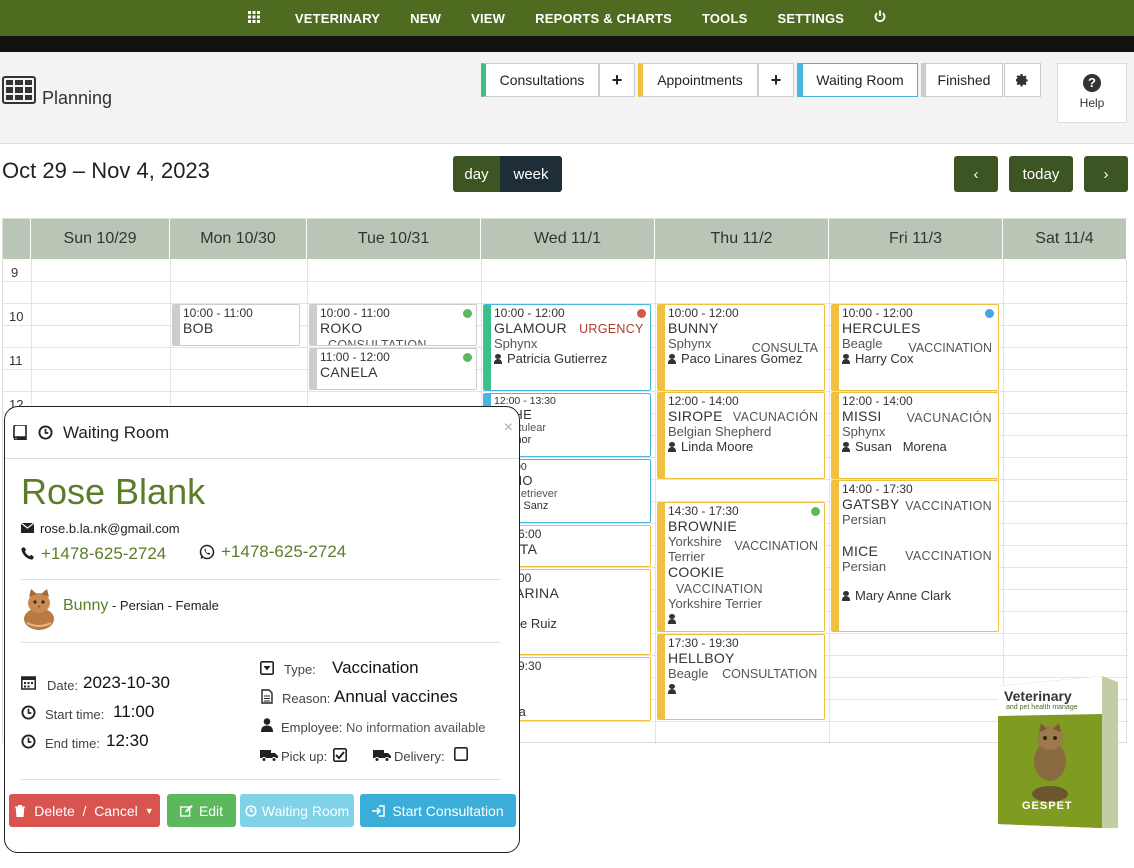  What do you see at coordinates (75, 714) in the screenshot?
I see `start-time-label: Start time:` at bounding box center [75, 714].